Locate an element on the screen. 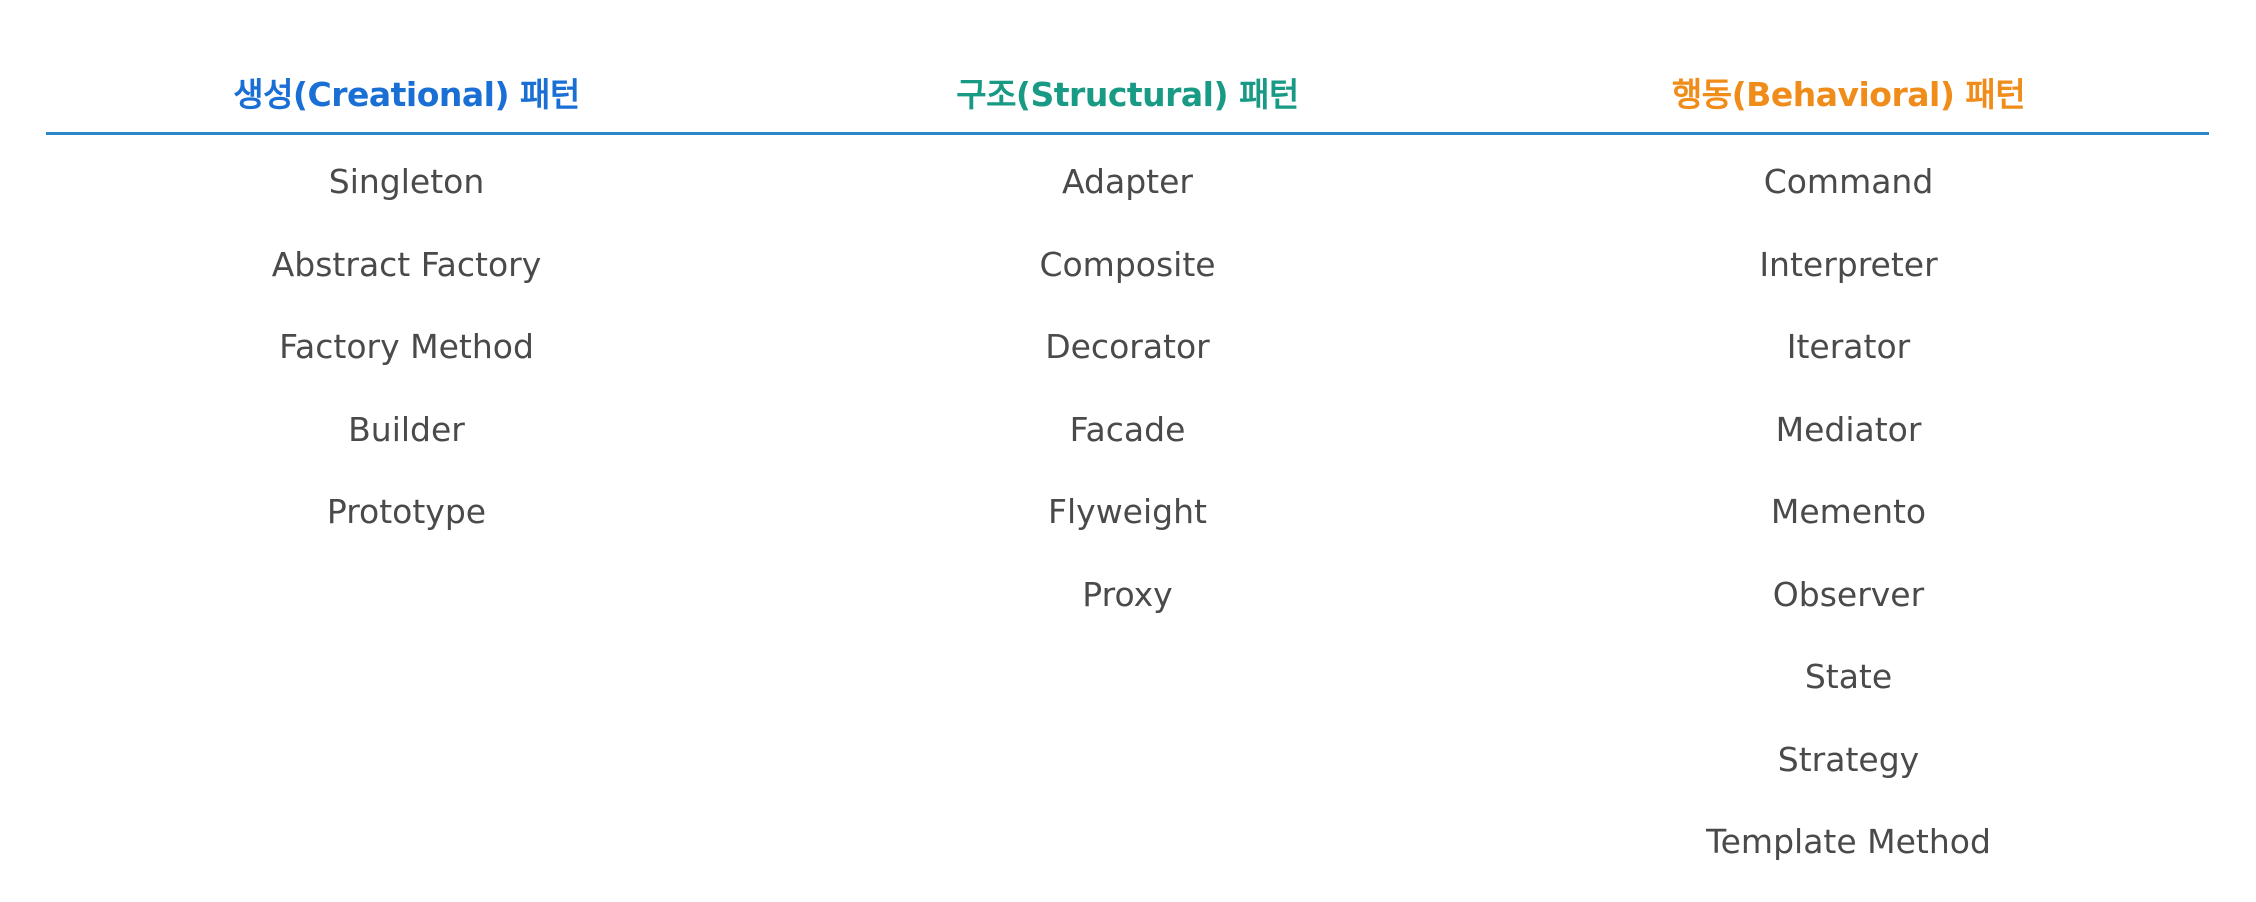 This screenshot has width=2256, height=902. pattern-item: Command is located at coordinates (1848, 181).